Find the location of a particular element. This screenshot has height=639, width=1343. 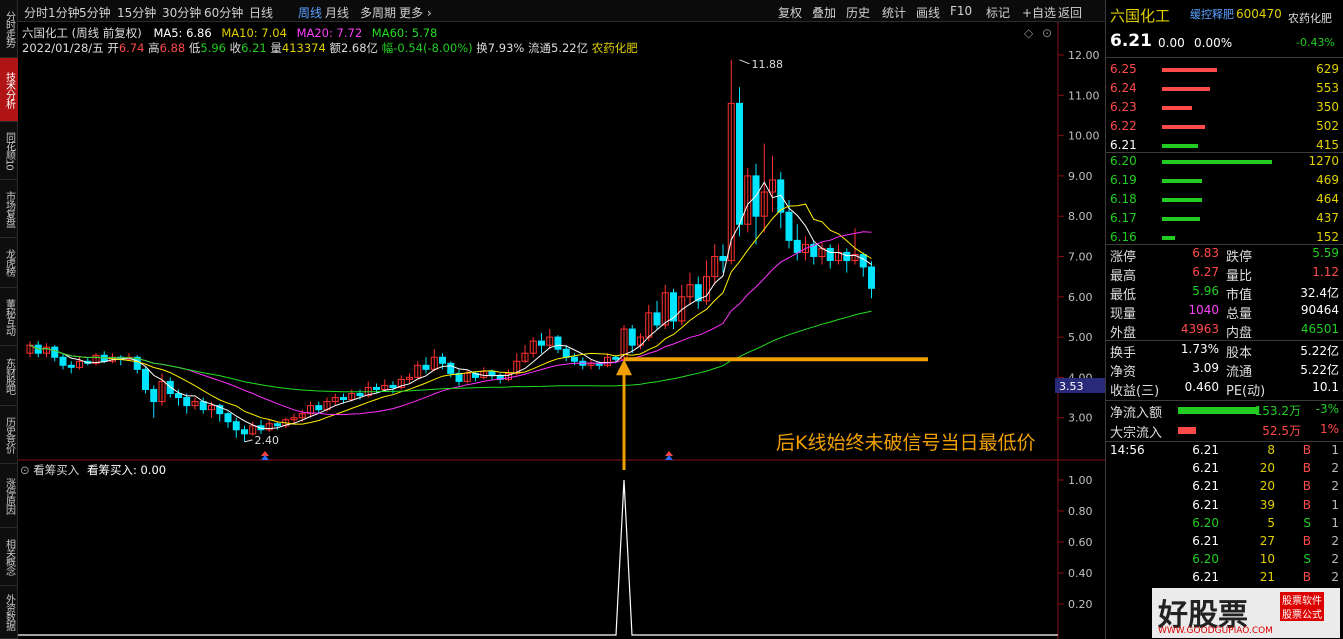

open-label: 开 is located at coordinates (113, 48).